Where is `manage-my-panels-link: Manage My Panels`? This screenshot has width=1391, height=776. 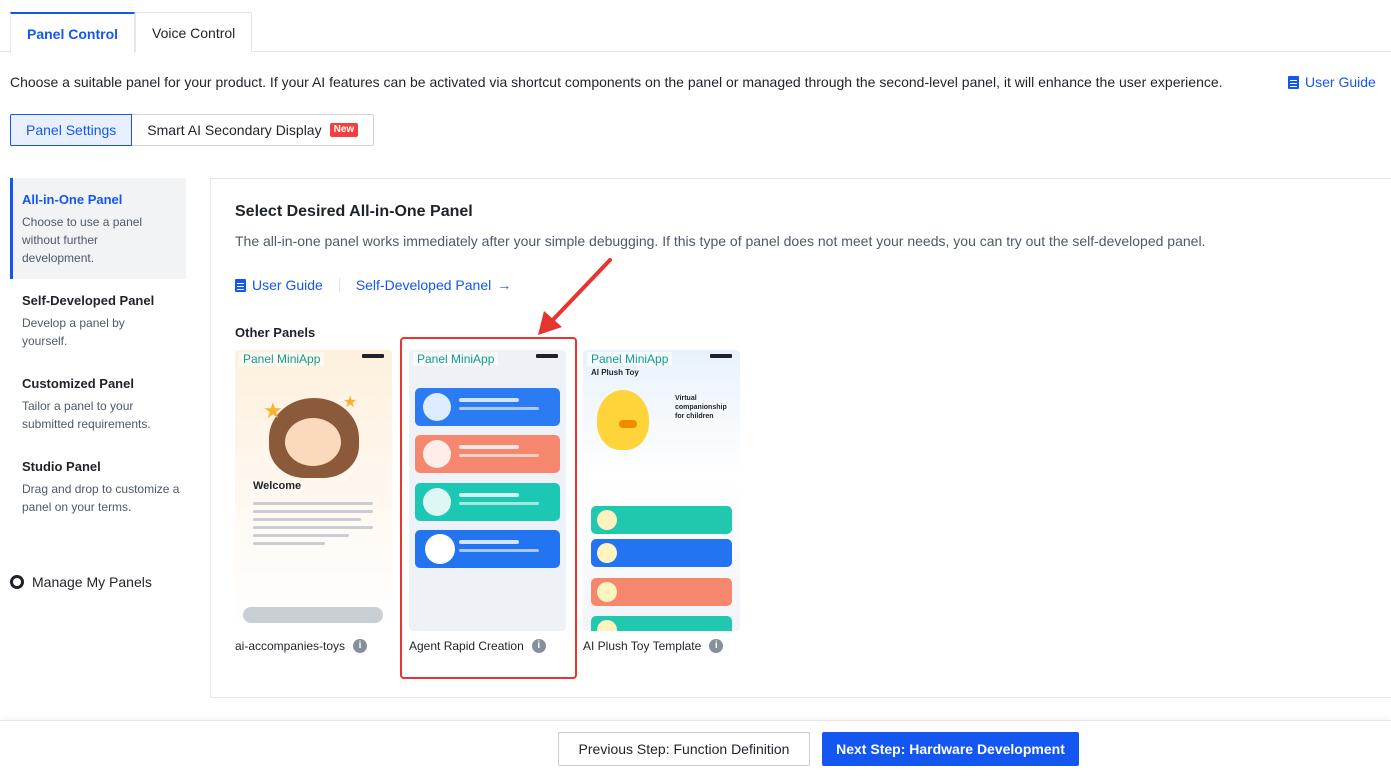 manage-my-panels-link: Manage My Panels is located at coordinates (81, 582).